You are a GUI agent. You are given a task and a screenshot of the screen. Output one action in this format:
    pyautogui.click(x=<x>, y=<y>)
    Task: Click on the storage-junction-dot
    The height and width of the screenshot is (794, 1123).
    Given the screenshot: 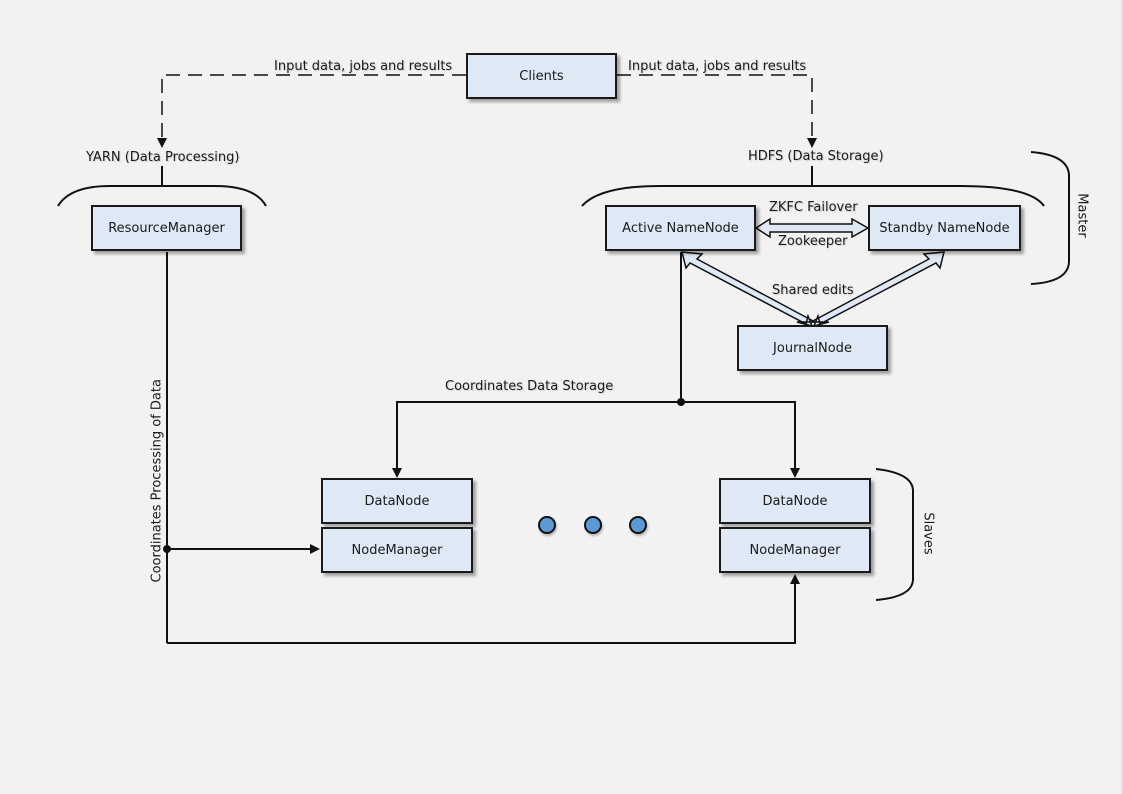 What is the action you would take?
    pyautogui.click(x=681, y=402)
    